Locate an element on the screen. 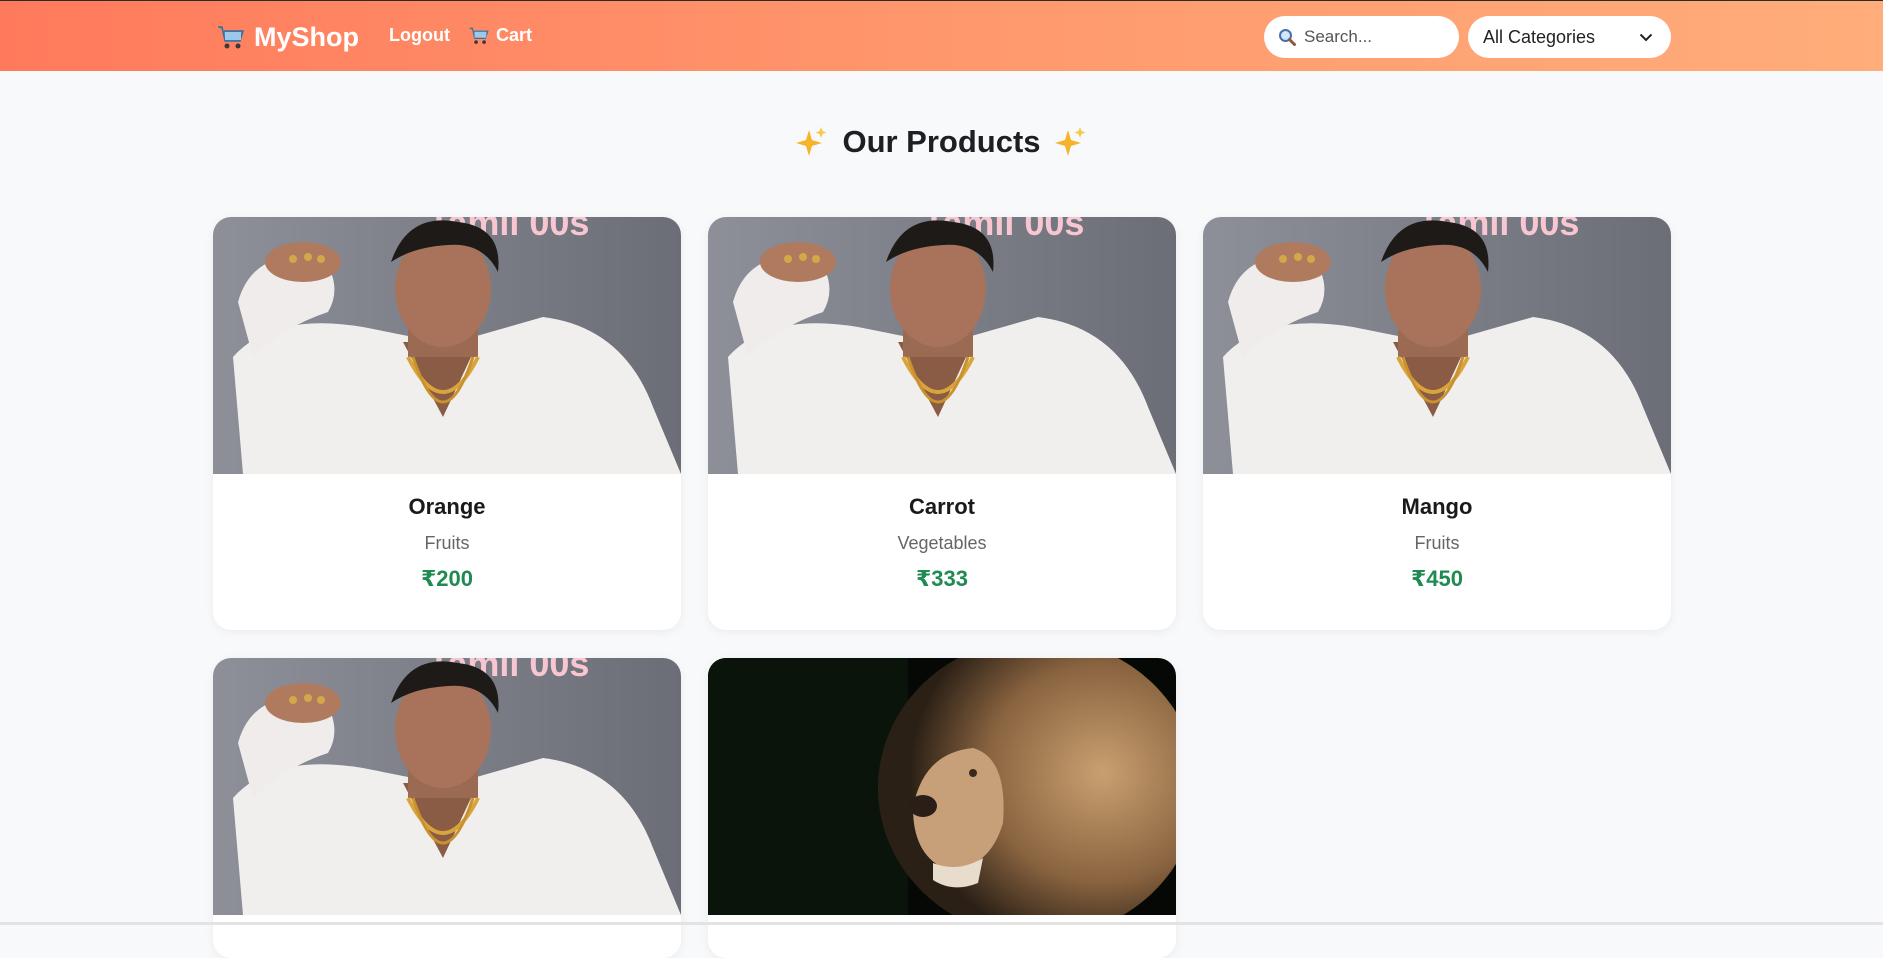 Image resolution: width=1883 pixels, height=958 pixels. product-price: ₹333 is located at coordinates (941, 578).